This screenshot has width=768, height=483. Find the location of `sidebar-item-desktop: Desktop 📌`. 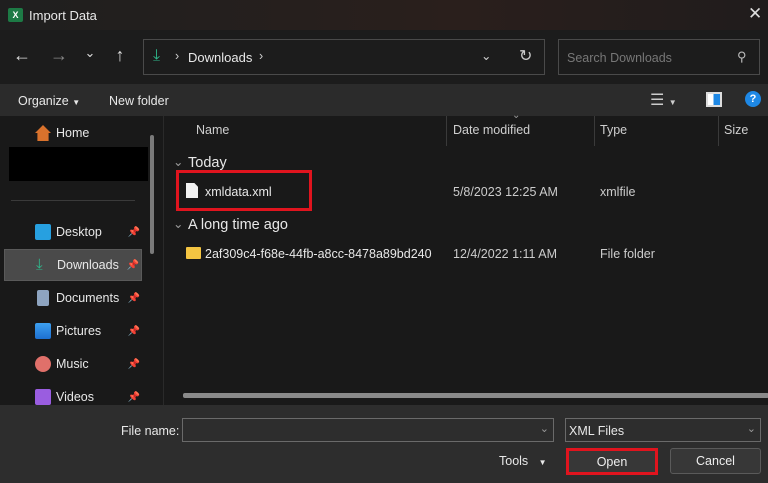

sidebar-item-desktop: Desktop 📌 is located at coordinates (73, 232).